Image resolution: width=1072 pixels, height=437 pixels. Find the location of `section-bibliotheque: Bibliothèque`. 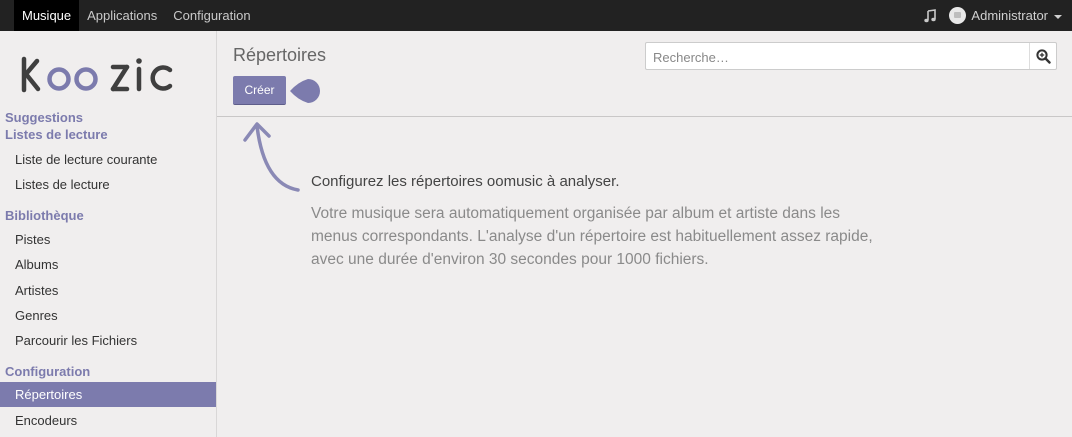

section-bibliotheque: Bibliothèque is located at coordinates (44, 215).